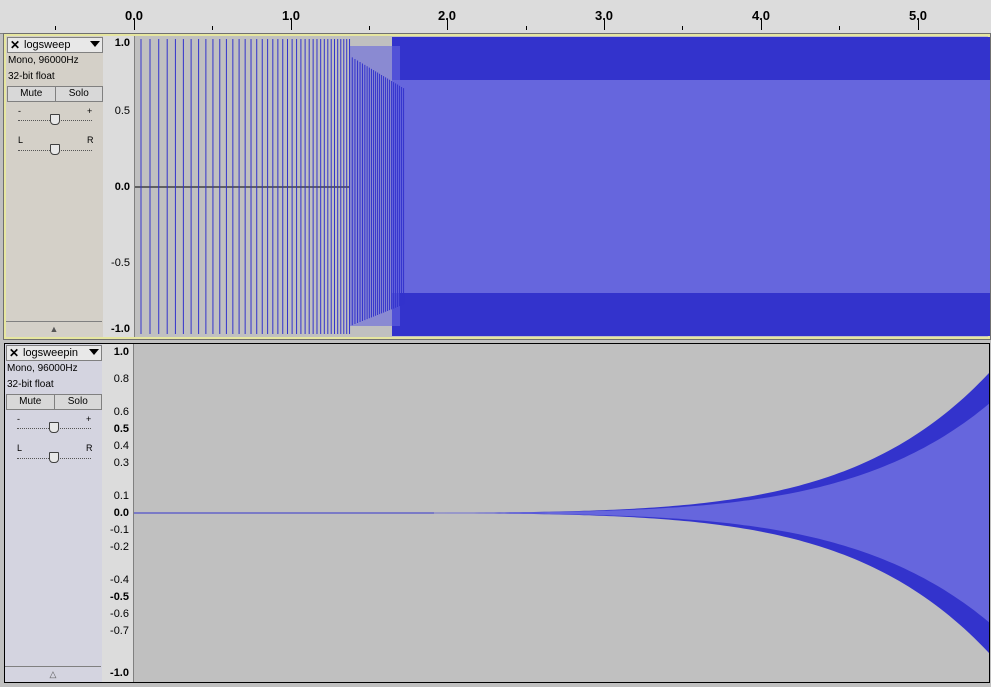 The height and width of the screenshot is (687, 991). I want to click on track-title-bar: ✕ logsweepin, so click(54, 353).